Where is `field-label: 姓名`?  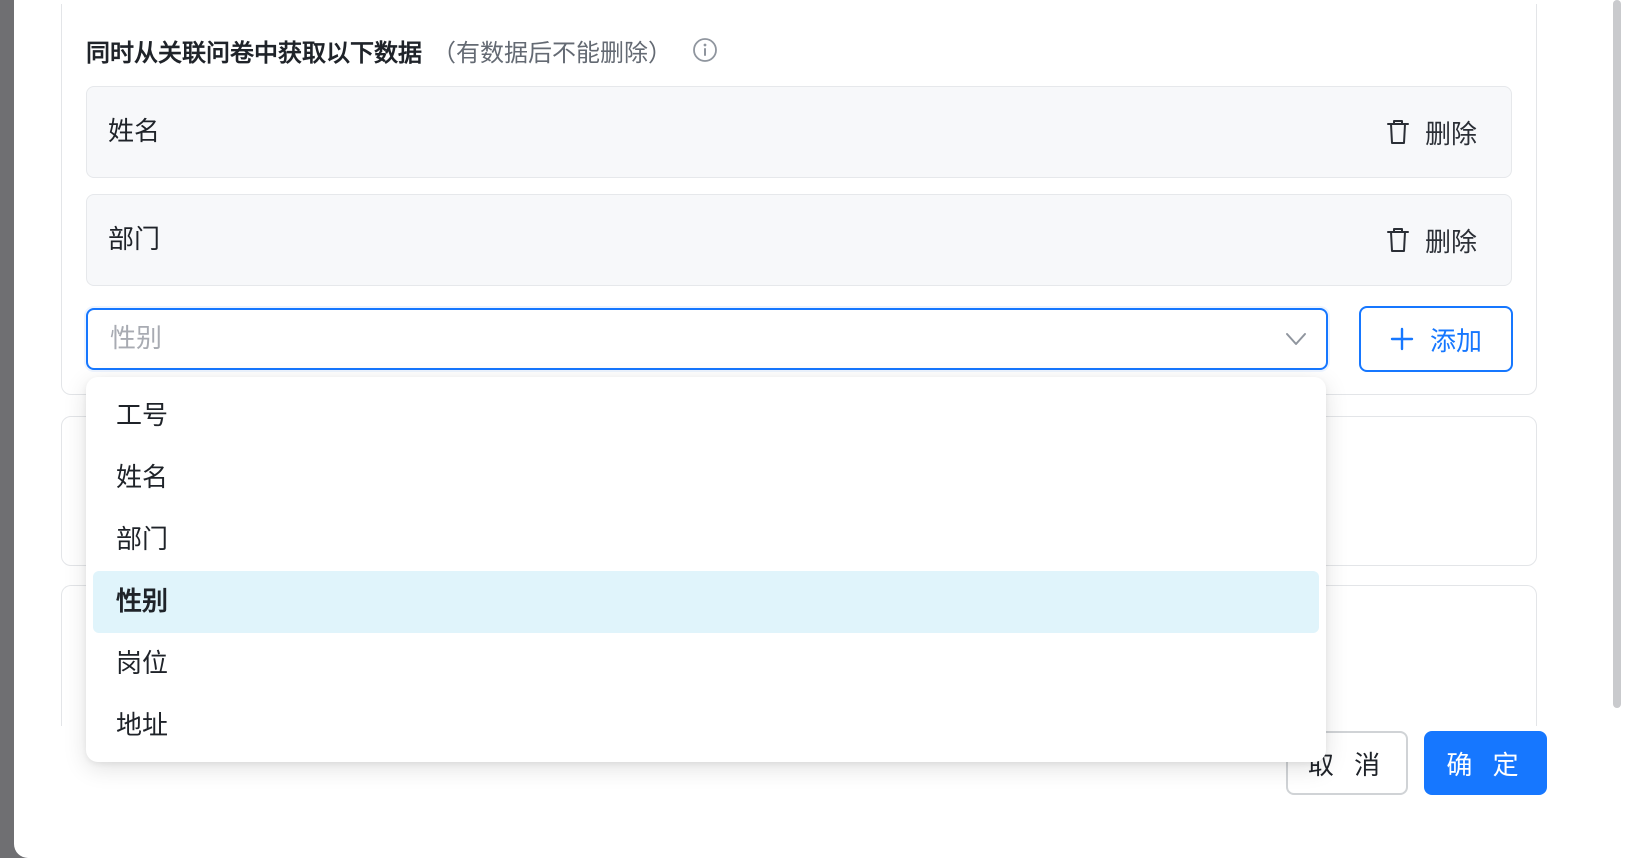
field-label: 姓名 is located at coordinates (134, 132).